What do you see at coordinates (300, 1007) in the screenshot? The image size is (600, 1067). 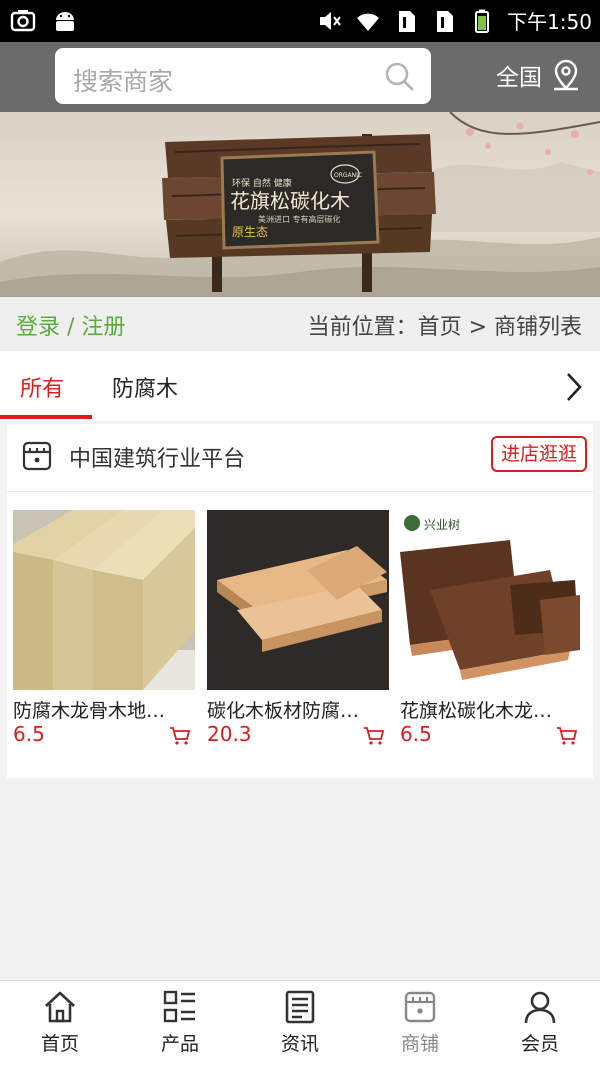 I see `news-icon` at bounding box center [300, 1007].